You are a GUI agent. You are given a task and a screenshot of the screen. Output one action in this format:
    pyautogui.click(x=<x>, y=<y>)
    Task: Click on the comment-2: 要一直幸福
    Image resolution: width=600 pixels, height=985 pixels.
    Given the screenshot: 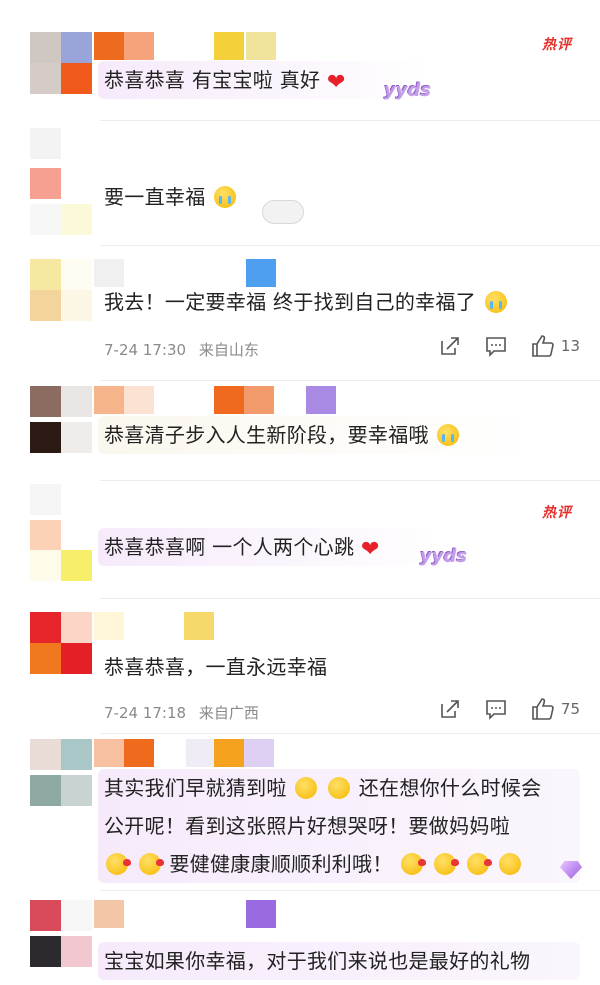 What is the action you would take?
    pyautogui.click(x=300, y=182)
    